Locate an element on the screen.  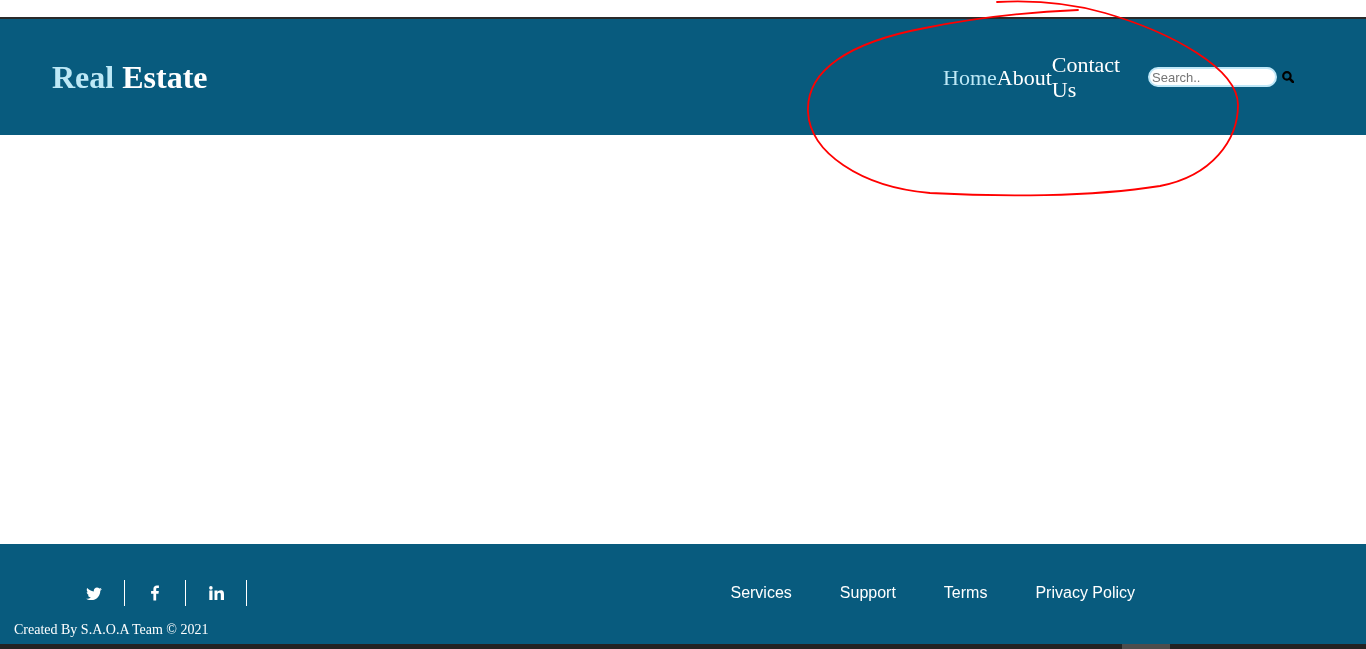
credit-text: Created By S.A.O.A Team © 2021 is located at coordinates (111, 630).